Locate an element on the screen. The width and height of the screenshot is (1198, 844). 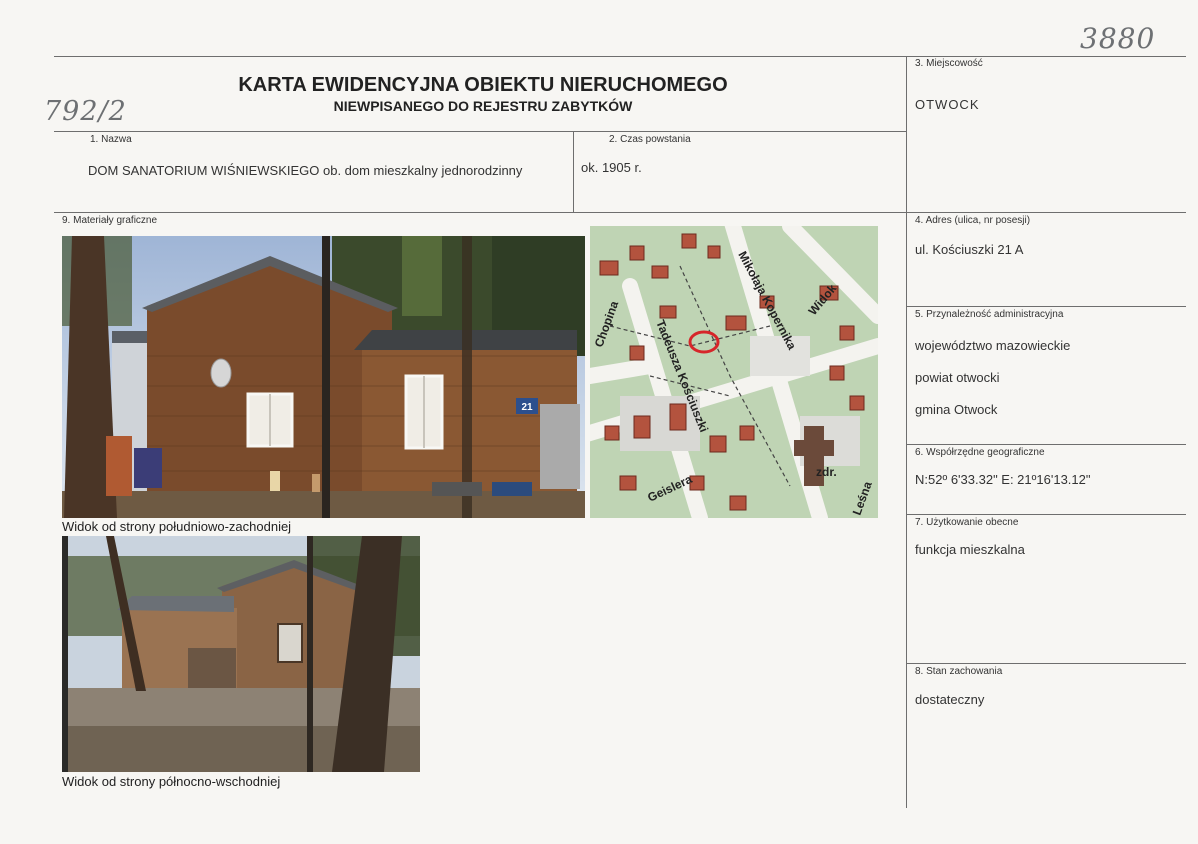
photo-northeast is located at coordinates (241, 654).